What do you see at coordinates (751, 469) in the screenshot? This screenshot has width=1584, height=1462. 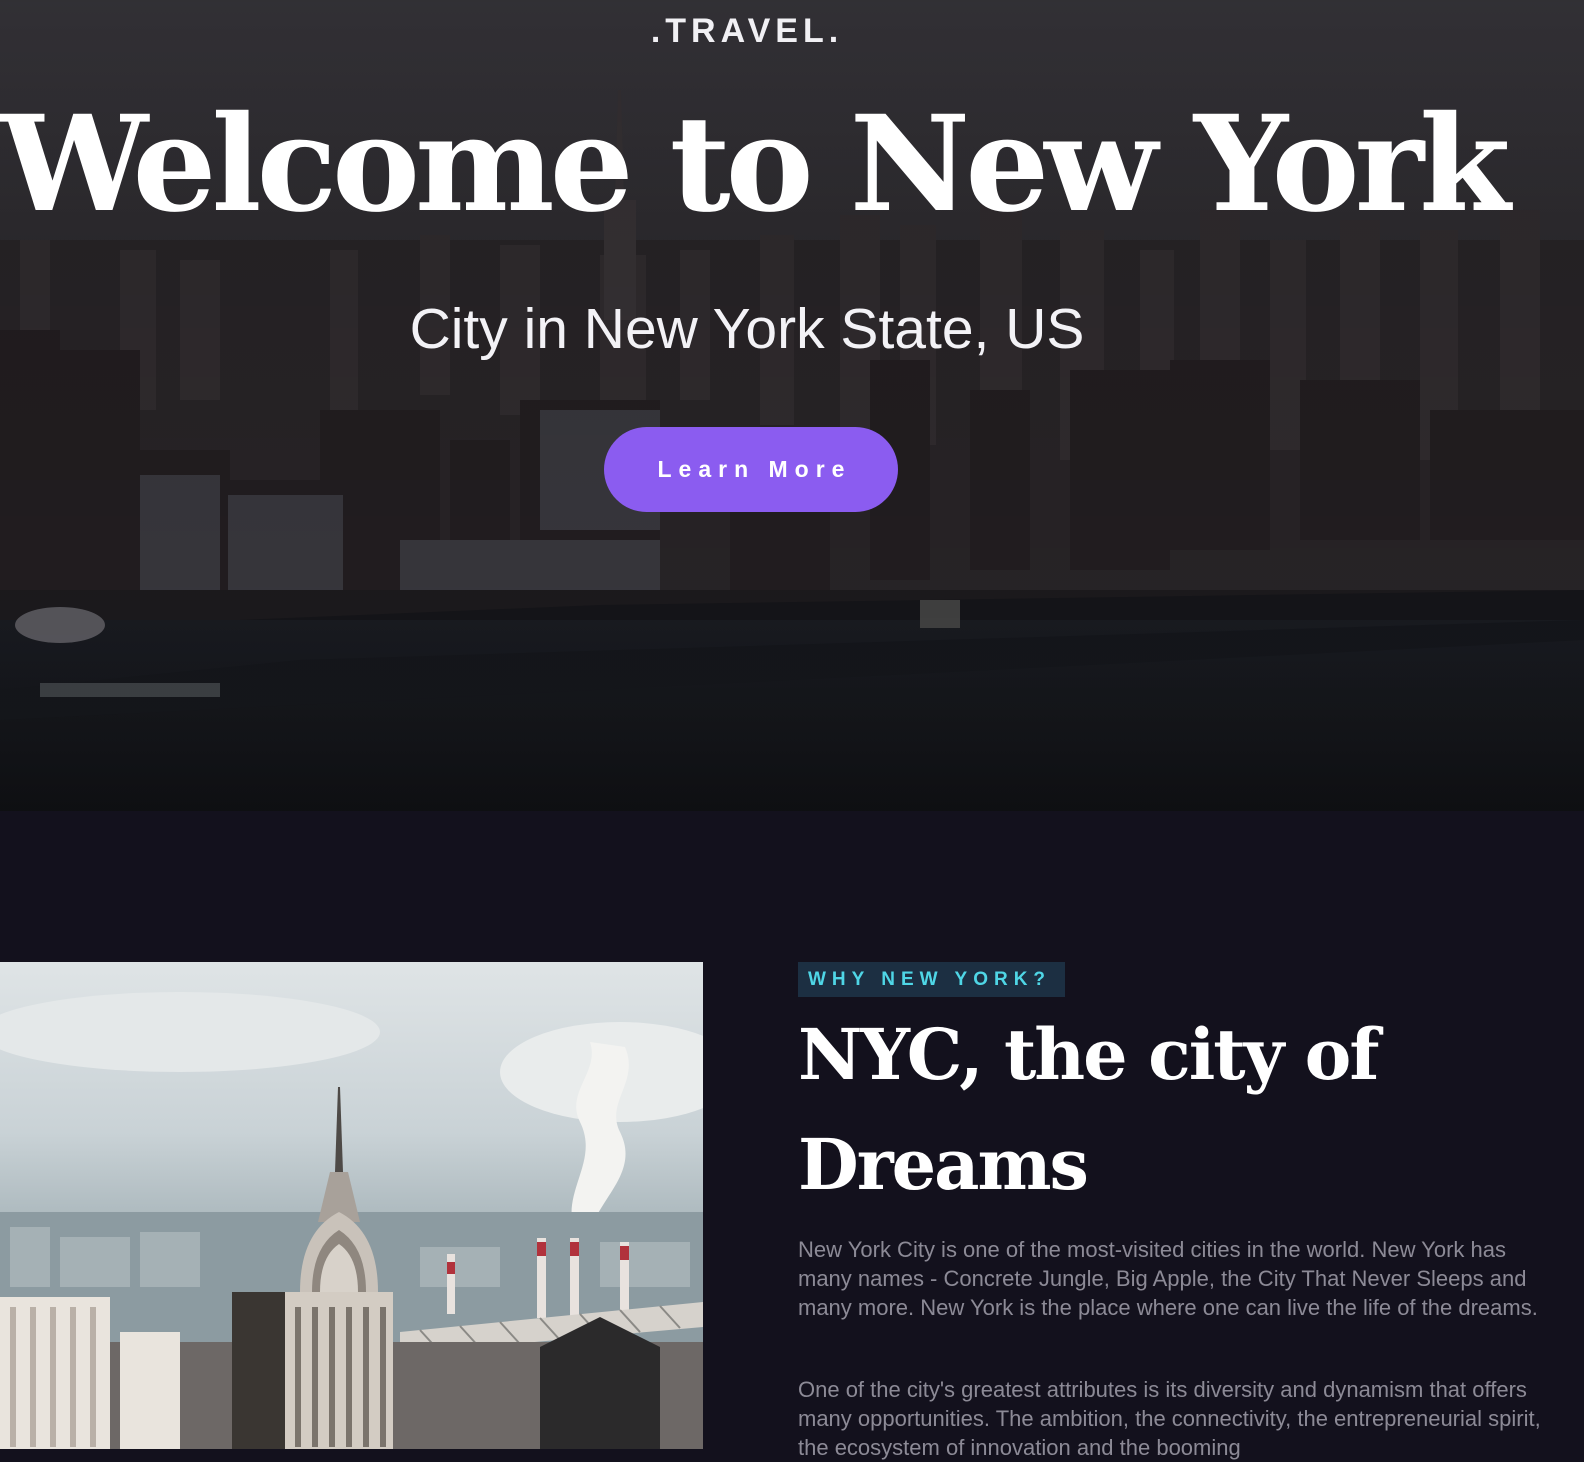 I see `learn-more-button: Learn More` at bounding box center [751, 469].